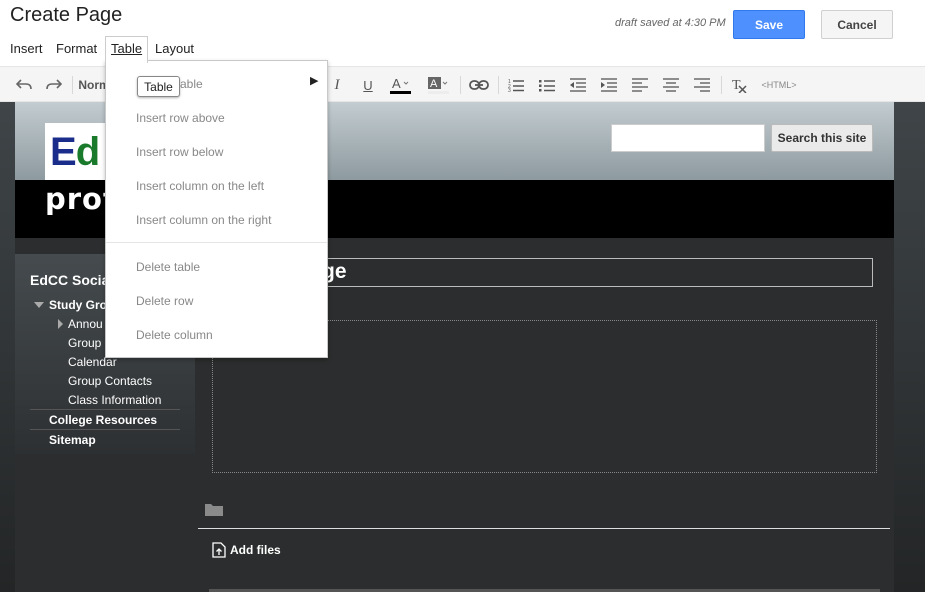 The image size is (925, 592). I want to click on table-tooltip: Table, so click(158, 86).